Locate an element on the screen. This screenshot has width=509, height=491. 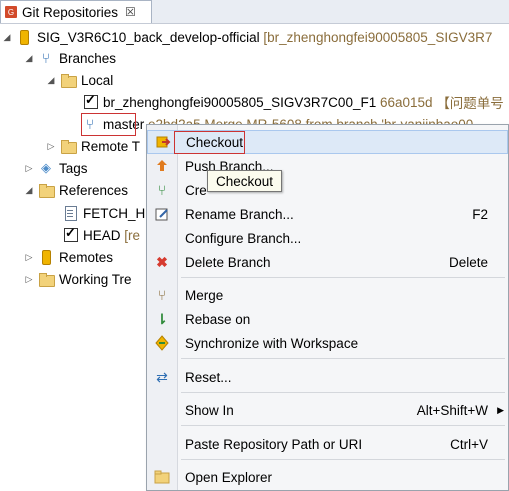
tree-remotes-row: ▷ Remotes is located at coordinates (68, 257).